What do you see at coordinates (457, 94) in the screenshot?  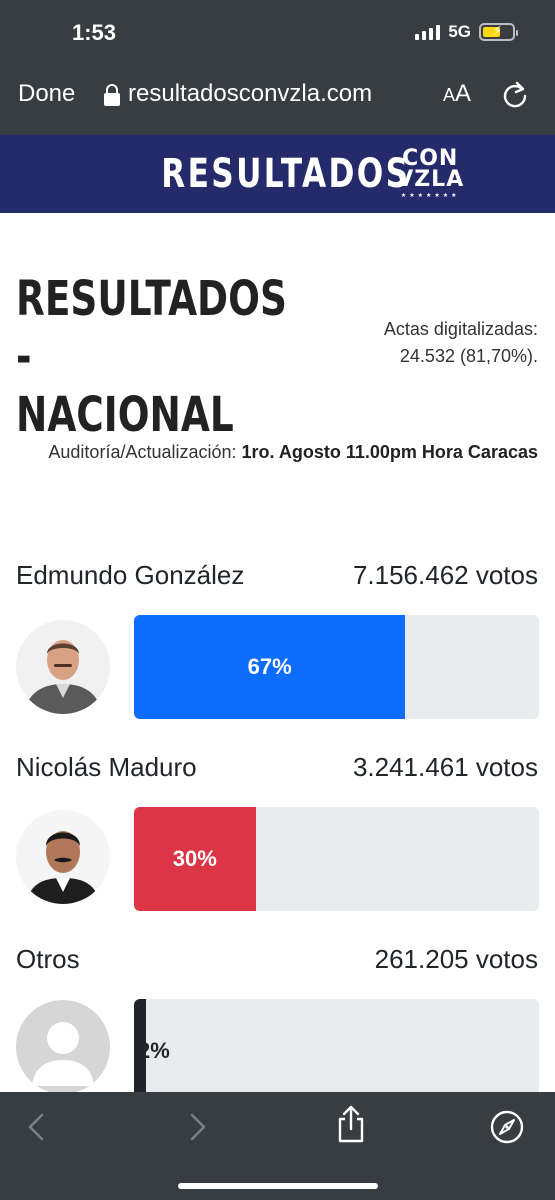 I see `text-size-button: AA` at bounding box center [457, 94].